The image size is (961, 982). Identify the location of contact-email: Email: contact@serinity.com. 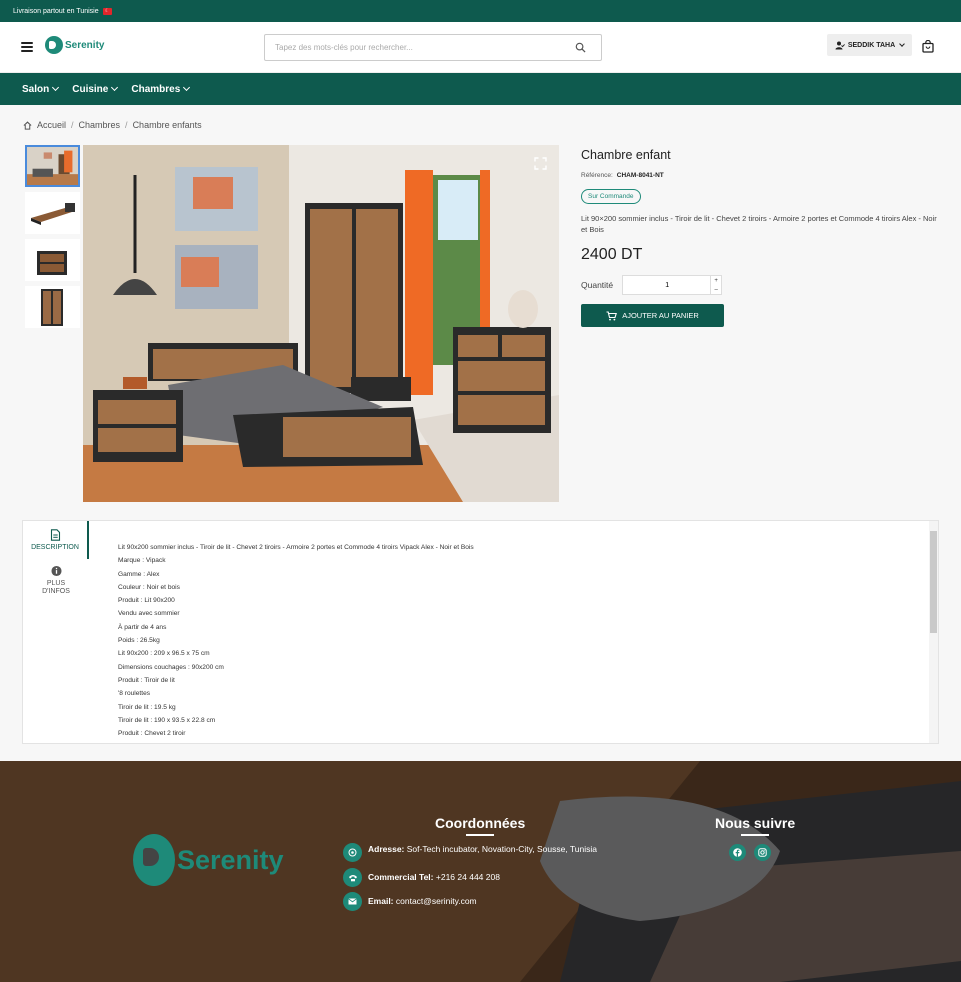
(410, 901).